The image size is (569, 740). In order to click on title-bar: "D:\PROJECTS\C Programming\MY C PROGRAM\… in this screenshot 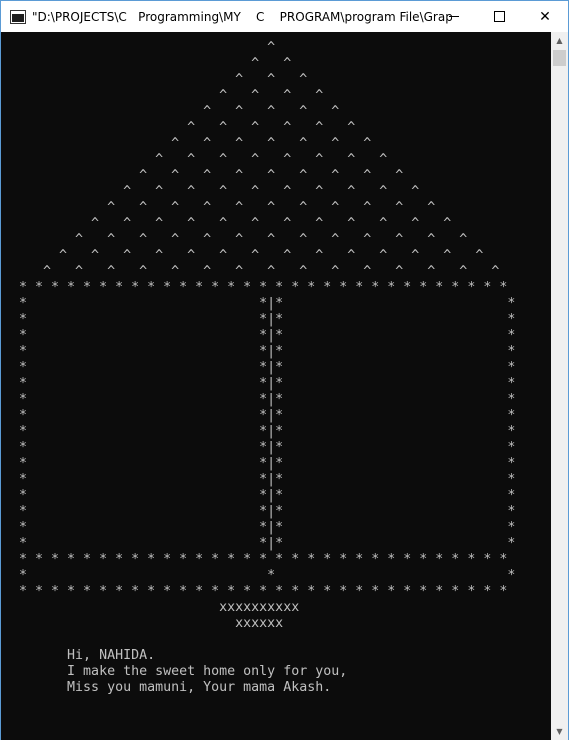, I will do `click(284, 16)`.